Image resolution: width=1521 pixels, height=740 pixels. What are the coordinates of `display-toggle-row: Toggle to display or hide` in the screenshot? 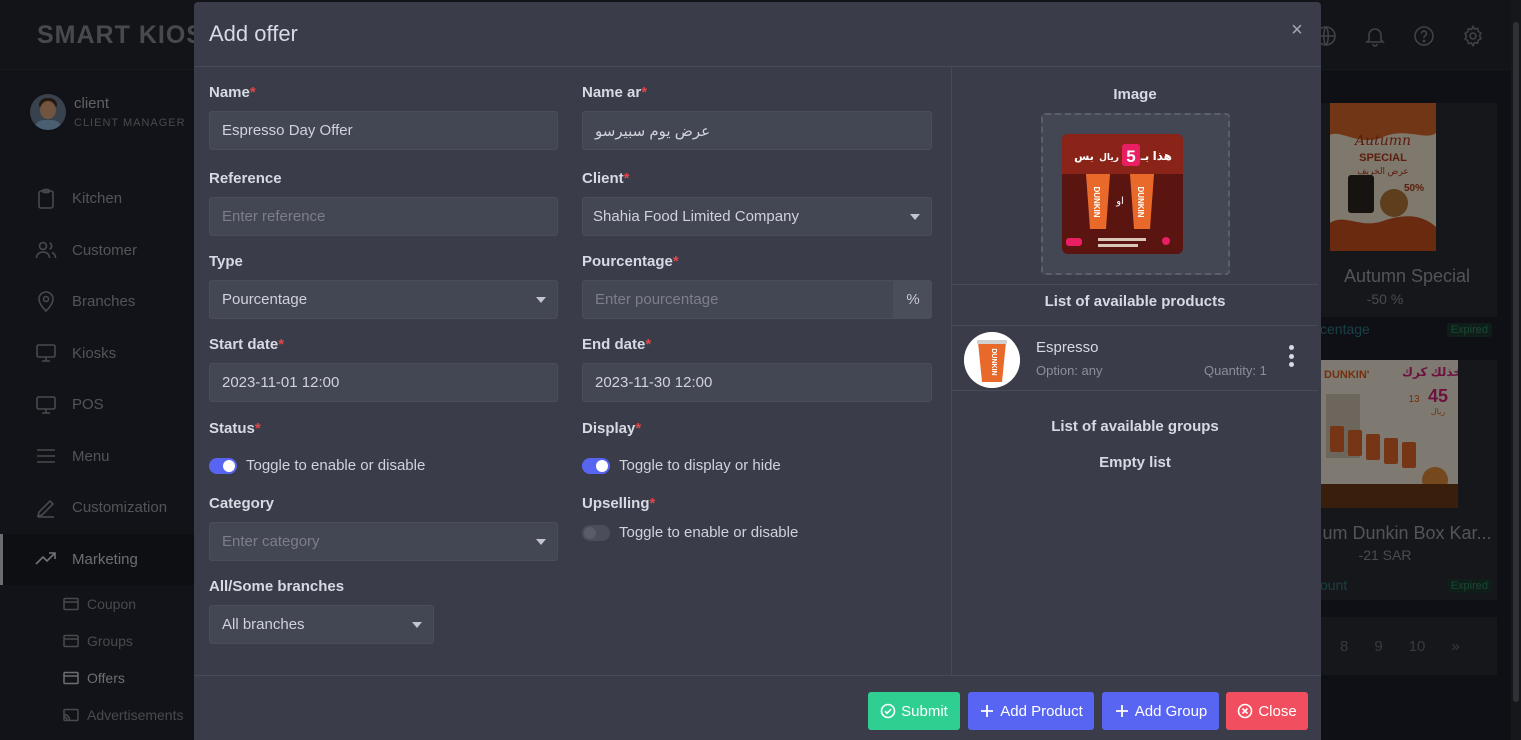 It's located at (681, 465).